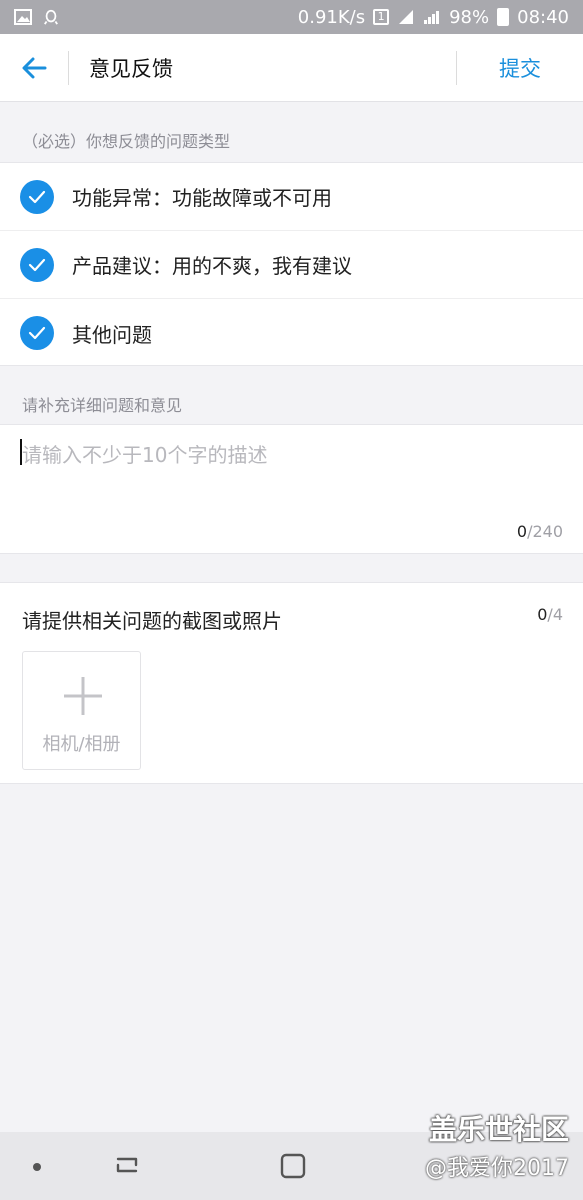 The width and height of the screenshot is (583, 1200). I want to click on battery-icon, so click(503, 17).